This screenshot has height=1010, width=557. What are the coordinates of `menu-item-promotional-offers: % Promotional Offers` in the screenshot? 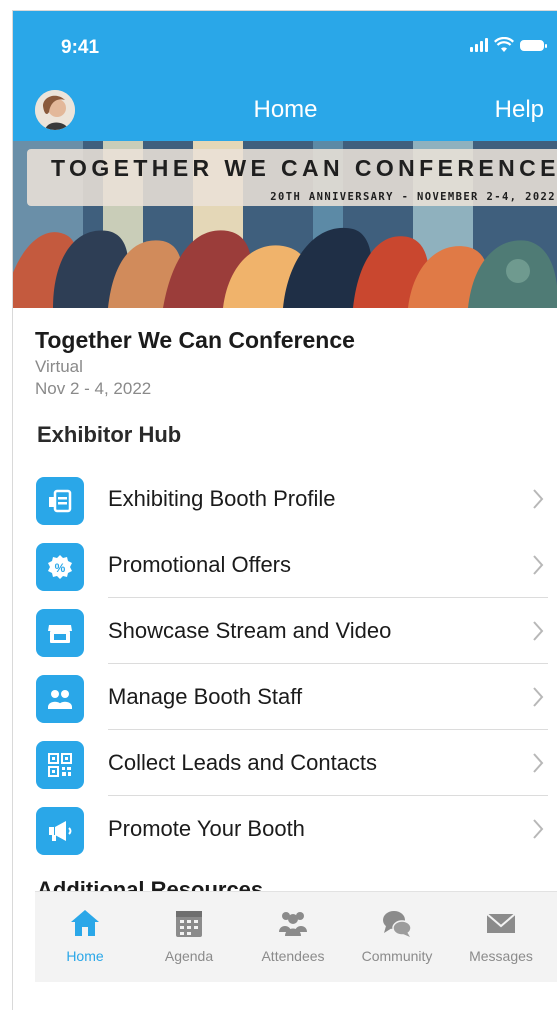 It's located at (285, 565).